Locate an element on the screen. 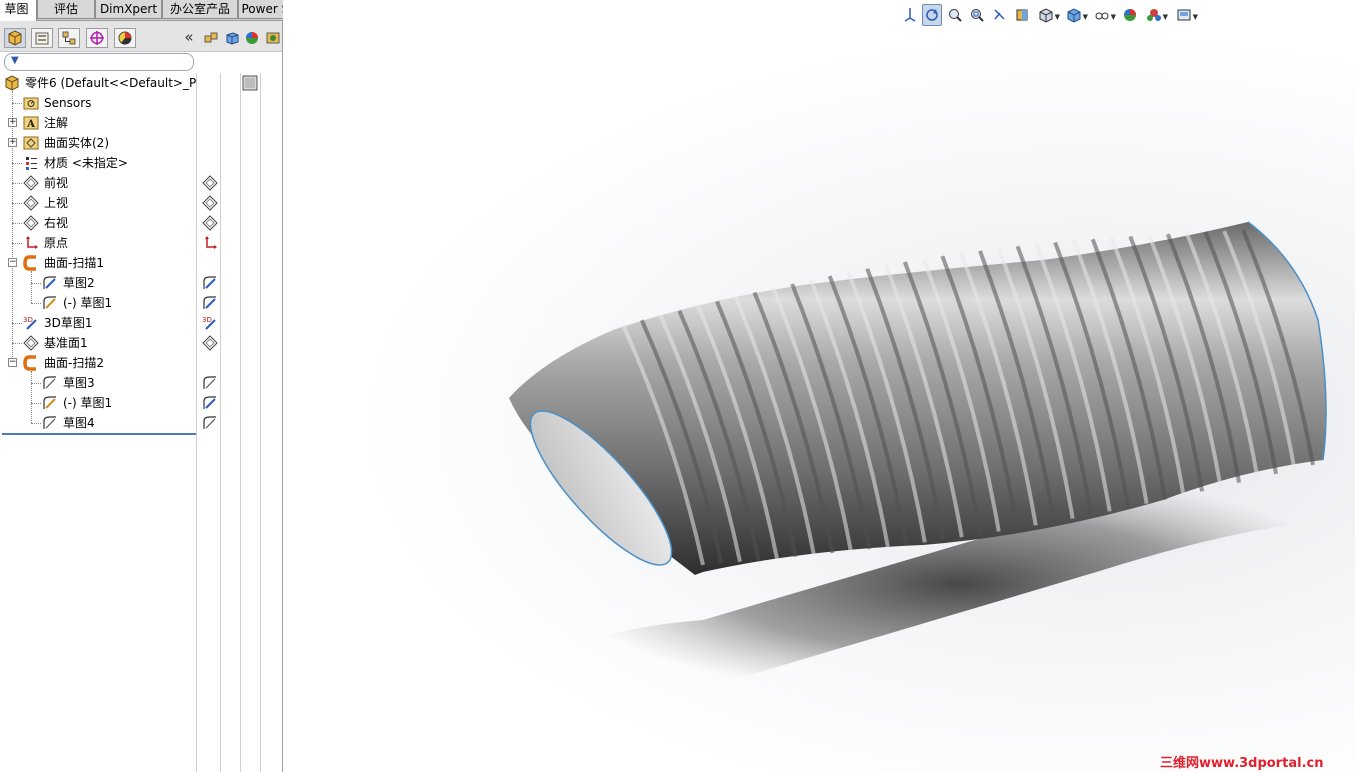 The height and width of the screenshot is (772, 1355). scene-icon: ▼ is located at coordinates (1156, 15).